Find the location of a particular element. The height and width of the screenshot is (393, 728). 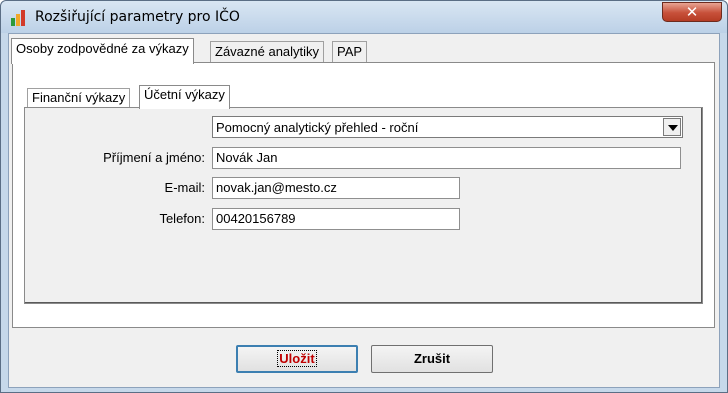

close-icon: ✕ is located at coordinates (692, 12).